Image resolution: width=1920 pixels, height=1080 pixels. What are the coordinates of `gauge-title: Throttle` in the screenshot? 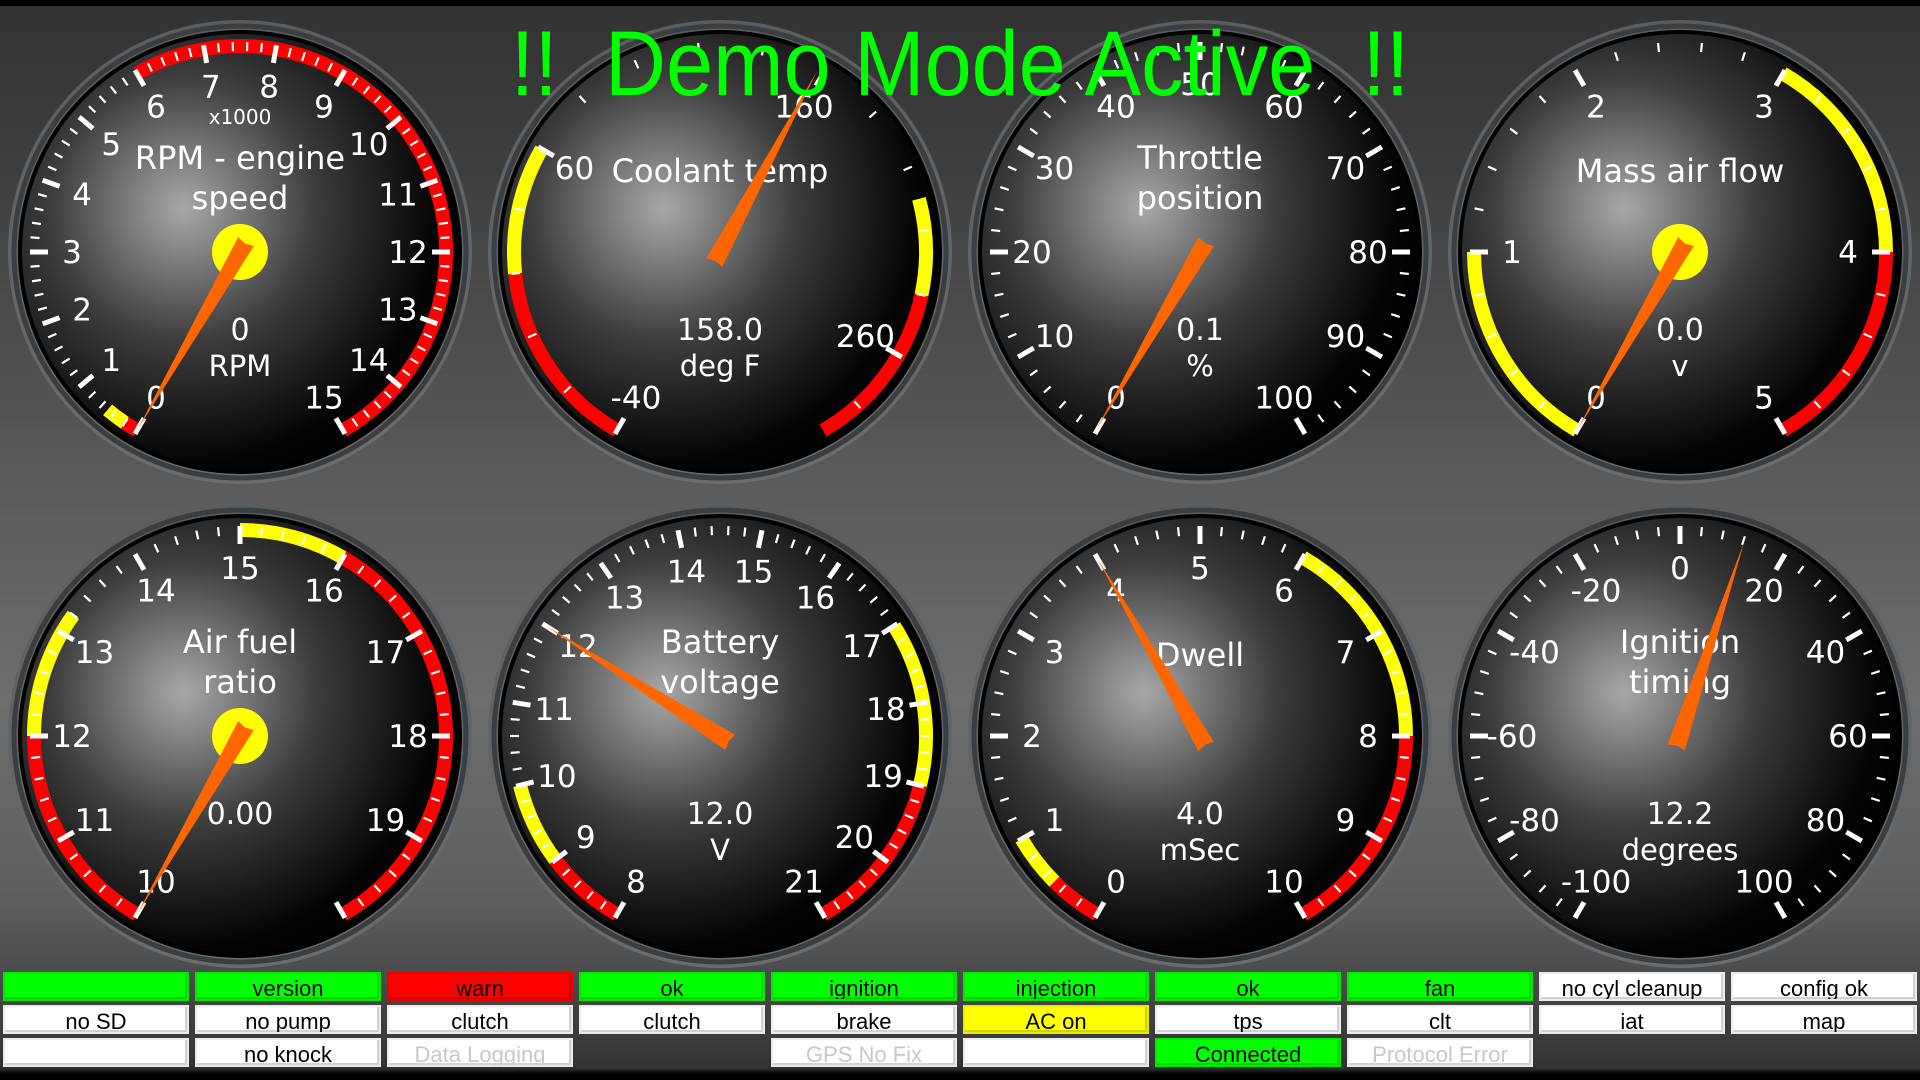 It's located at (1199, 158).